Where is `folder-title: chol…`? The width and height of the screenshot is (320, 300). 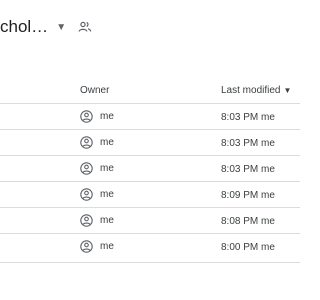
folder-title: chol… is located at coordinates (24, 27).